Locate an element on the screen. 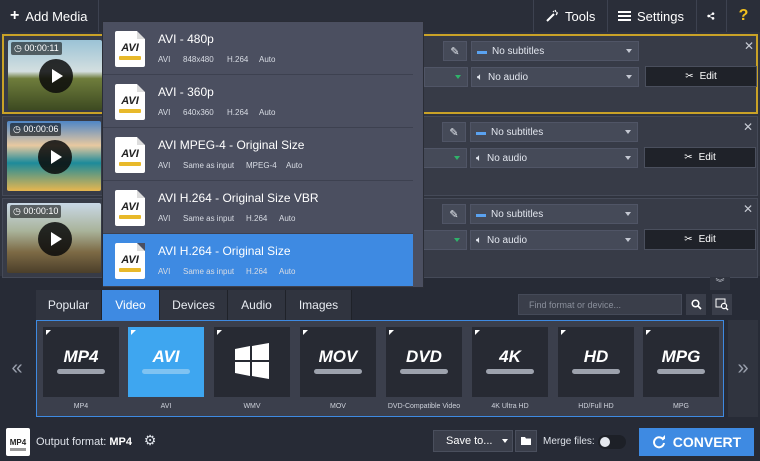 This screenshot has width=760, height=461. duration-label: ◷ 00:00:11 is located at coordinates (36, 48).